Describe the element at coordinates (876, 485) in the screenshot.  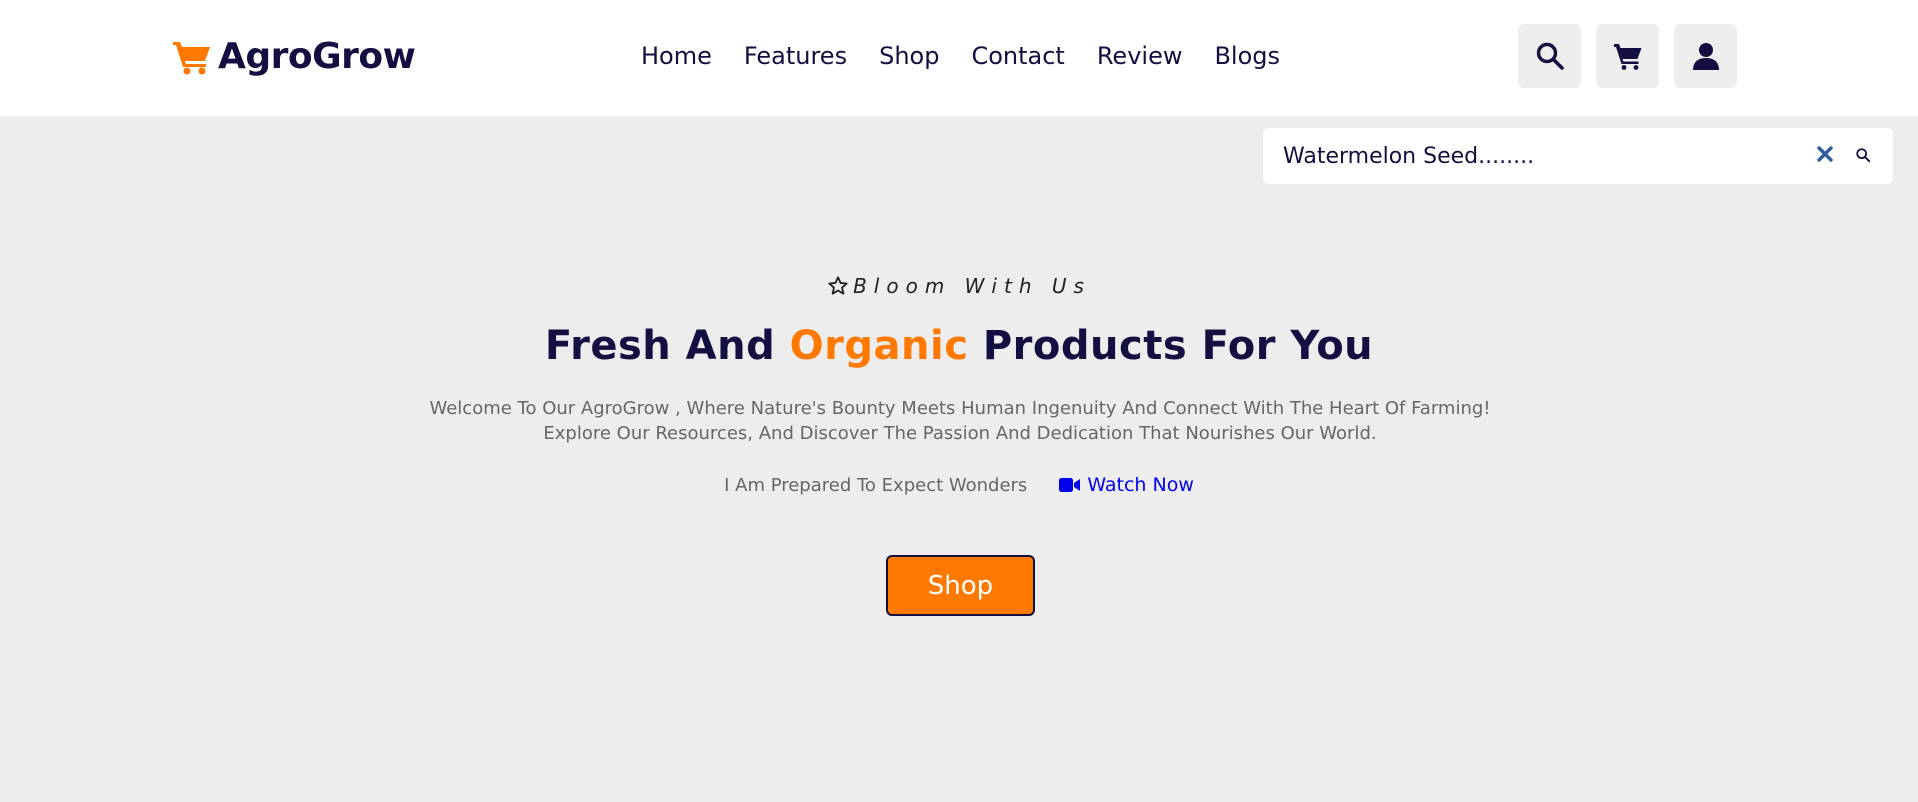
I see `cta-text: I Am Prepared To Expect Wonders` at that location.